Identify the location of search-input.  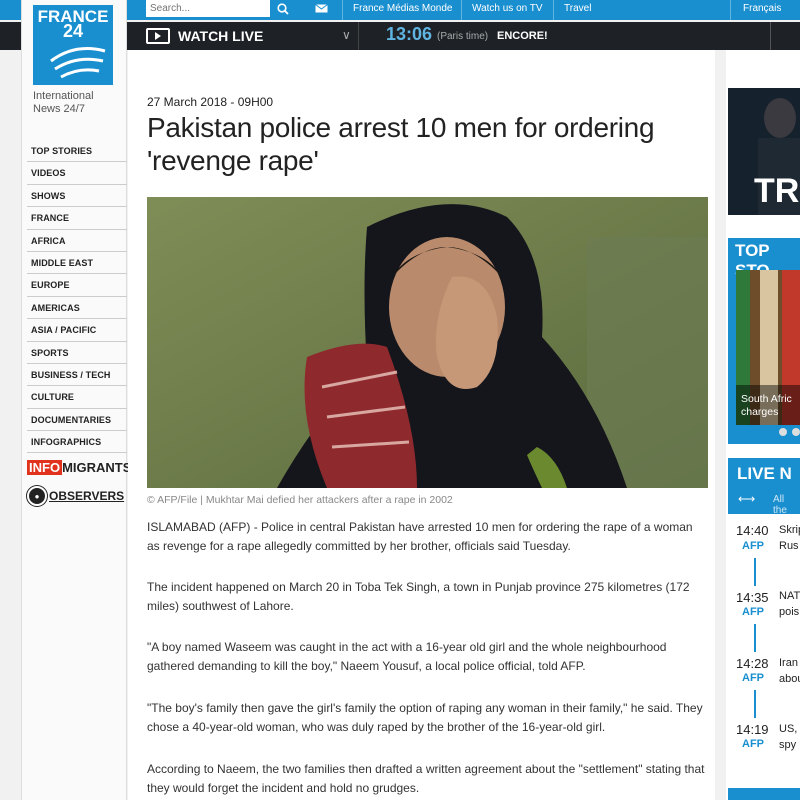
(208, 8).